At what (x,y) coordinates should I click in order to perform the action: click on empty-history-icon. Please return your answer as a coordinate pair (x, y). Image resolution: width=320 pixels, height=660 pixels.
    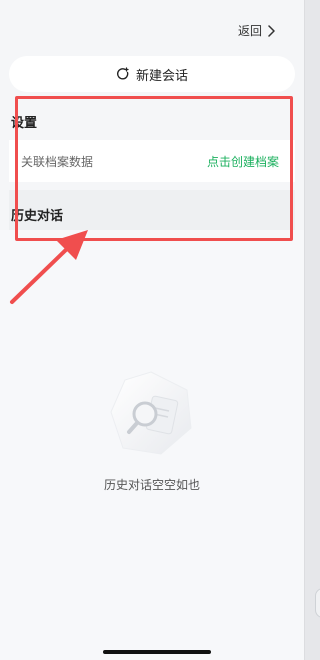
    Looking at the image, I should click on (151, 413).